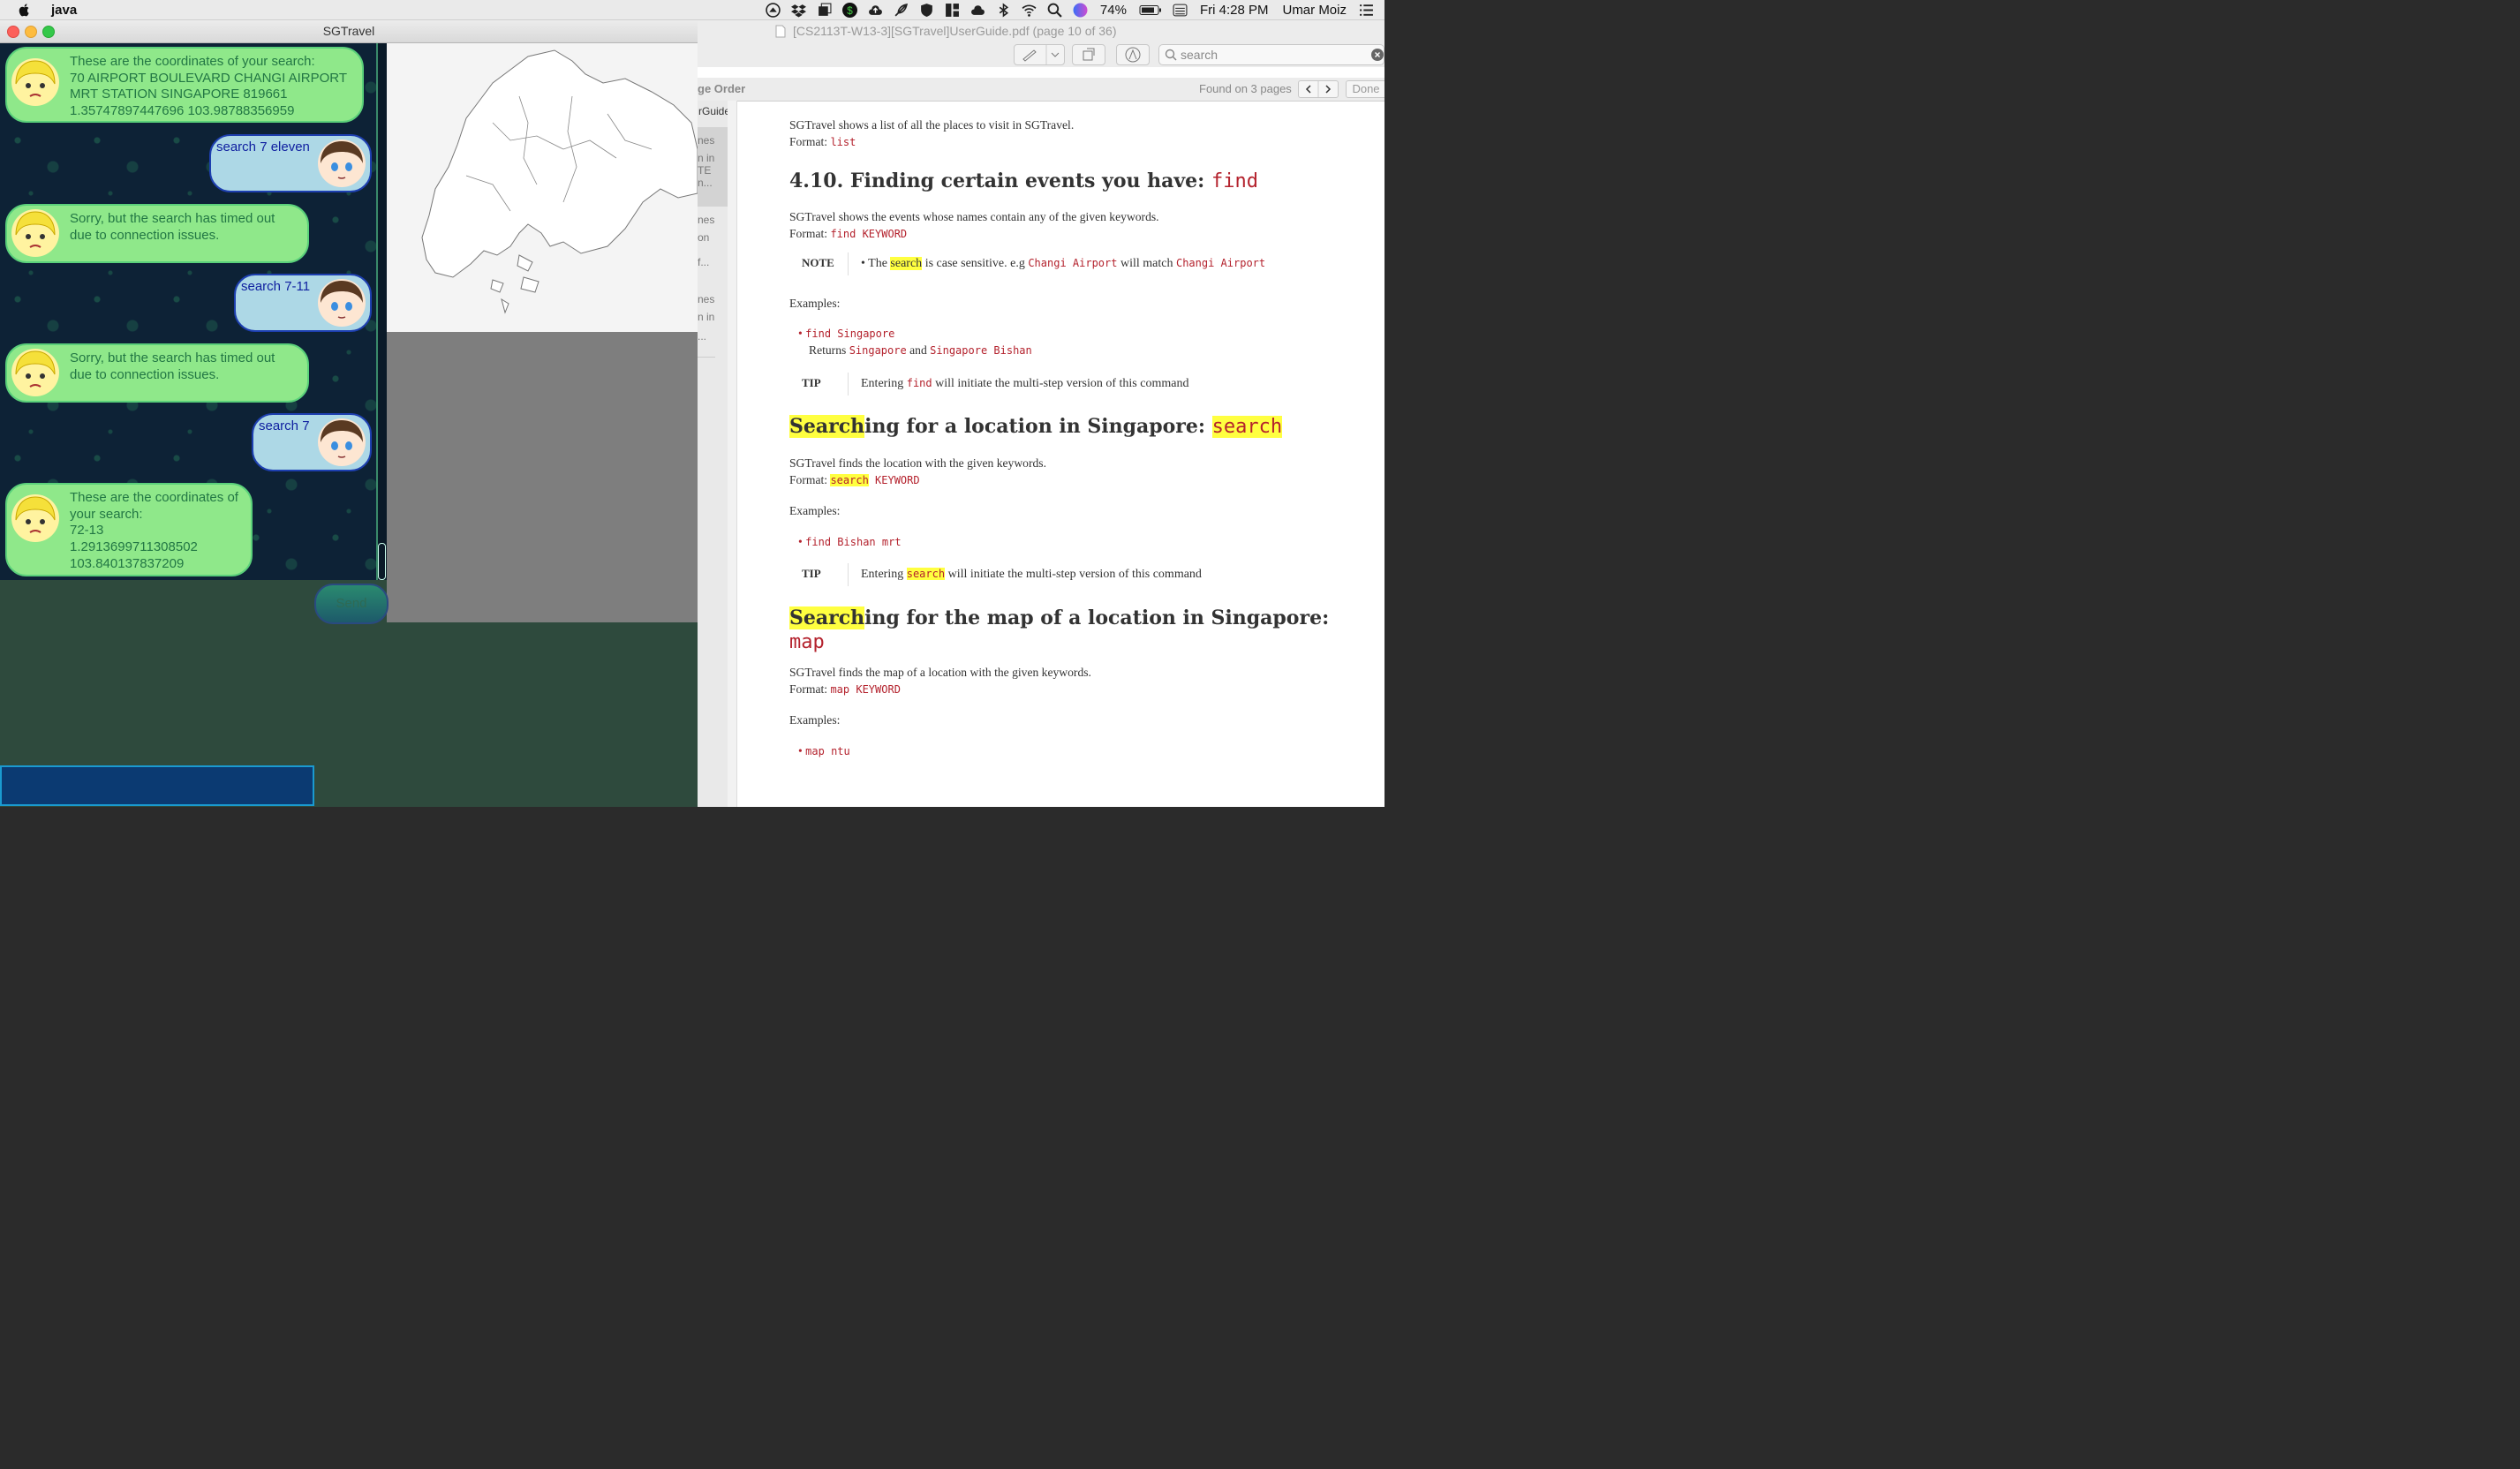 Image resolution: width=2520 pixels, height=1469 pixels. I want to click on send-button: Send, so click(351, 604).